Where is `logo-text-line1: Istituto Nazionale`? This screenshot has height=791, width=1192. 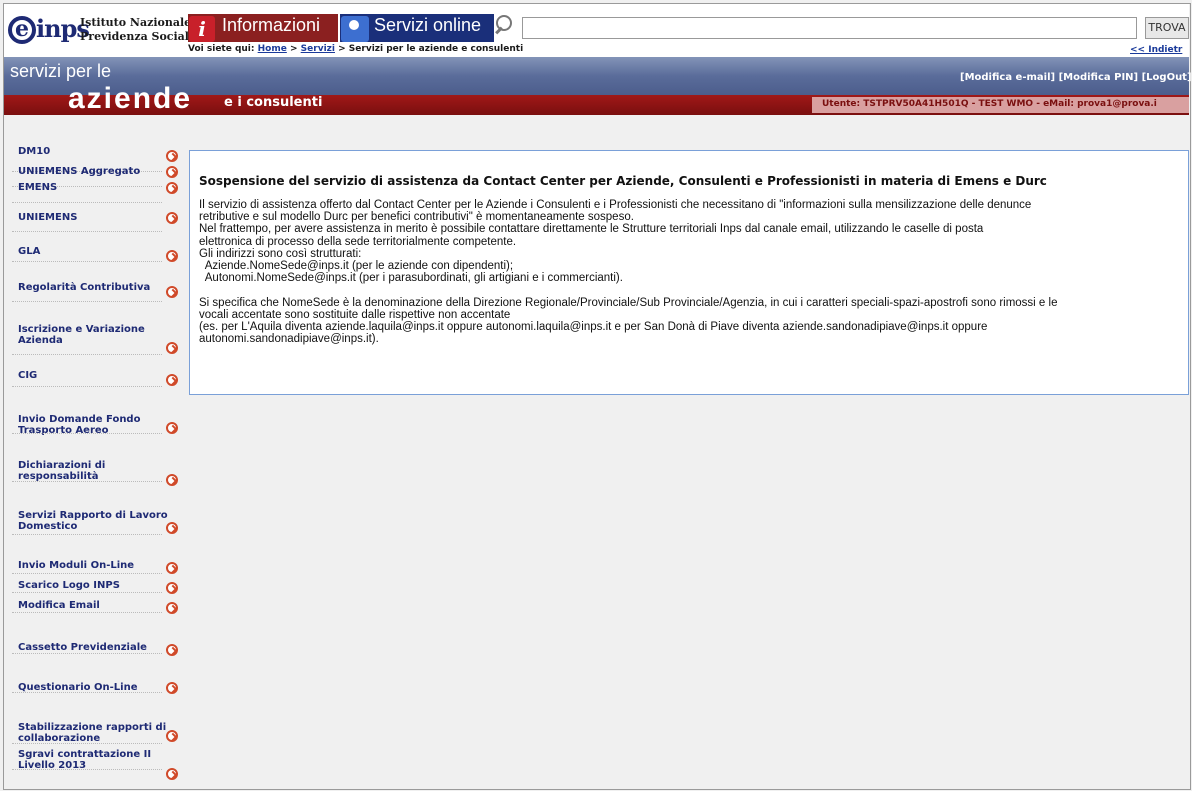 logo-text-line1: Istituto Nazionale is located at coordinates (136, 22).